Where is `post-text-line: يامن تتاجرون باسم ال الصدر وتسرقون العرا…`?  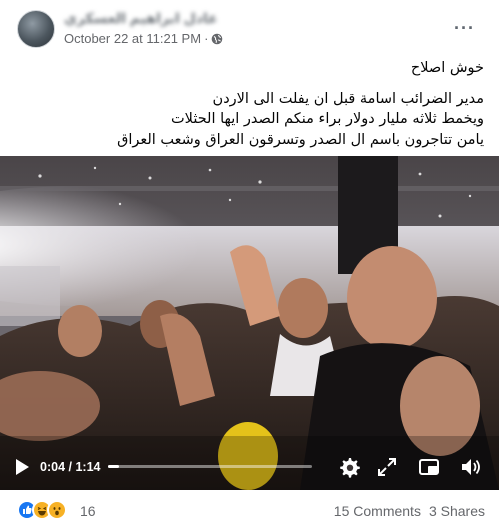
post-text-line: يامن تتاجرون باسم ال الصدر وتسرقون العرا… is located at coordinates (300, 139).